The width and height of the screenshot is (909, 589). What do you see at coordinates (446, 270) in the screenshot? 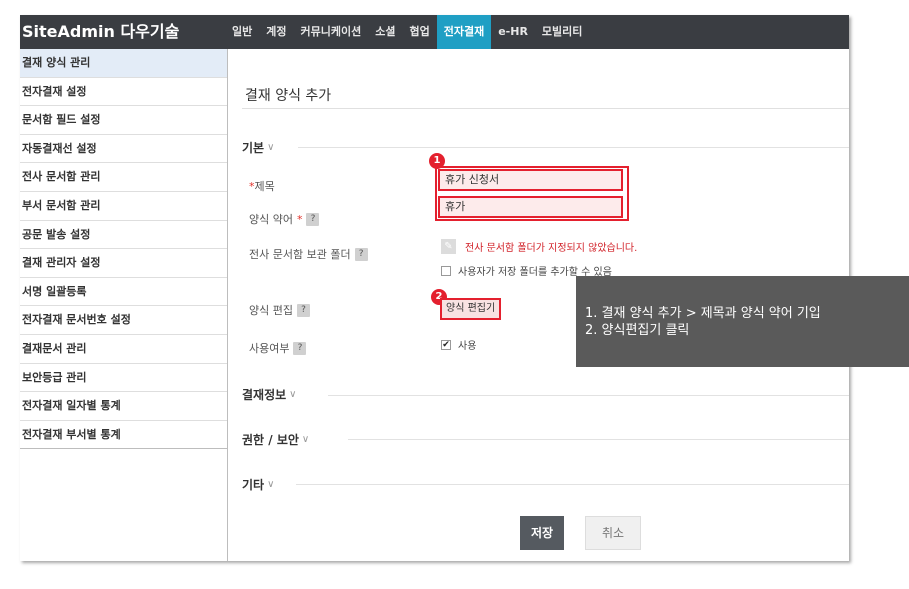
I see `folder-add-checkbox` at bounding box center [446, 270].